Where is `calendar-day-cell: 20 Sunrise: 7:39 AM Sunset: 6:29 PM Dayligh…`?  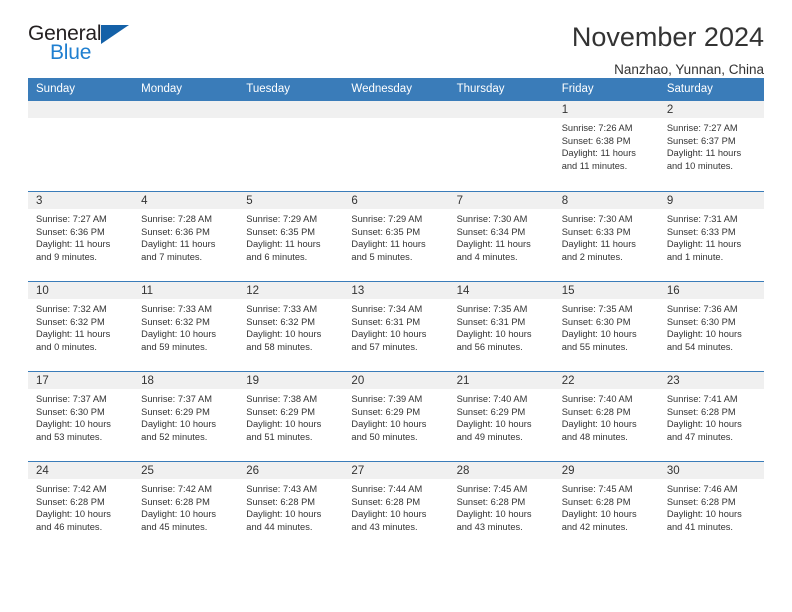
calendar-day-cell: 20 Sunrise: 7:39 AM Sunset: 6:29 PM Dayligh… is located at coordinates (396, 416).